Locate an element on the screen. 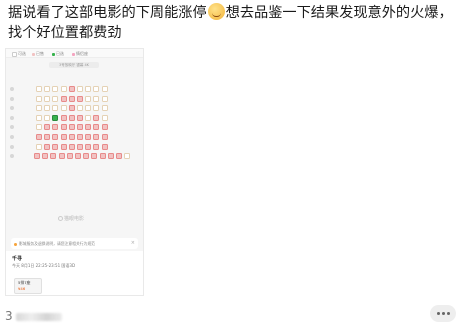 This screenshot has height=324, width=462. chip-price-label: ¥46 is located at coordinates (22, 288).